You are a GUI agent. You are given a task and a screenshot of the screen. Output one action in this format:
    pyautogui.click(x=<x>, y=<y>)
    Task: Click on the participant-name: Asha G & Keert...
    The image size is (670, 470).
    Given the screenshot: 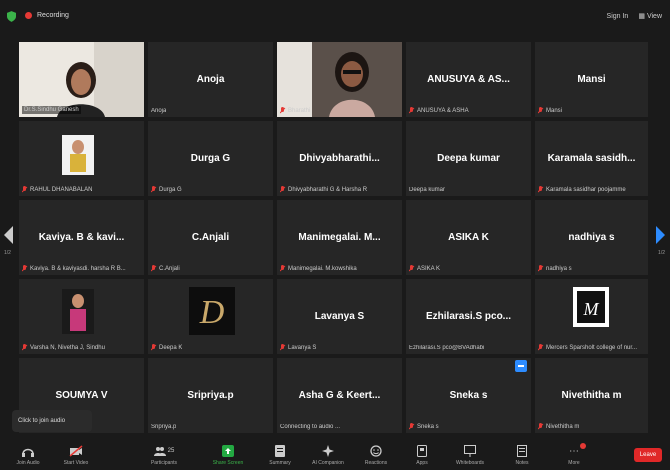 What is the action you would take?
    pyautogui.click(x=339, y=395)
    